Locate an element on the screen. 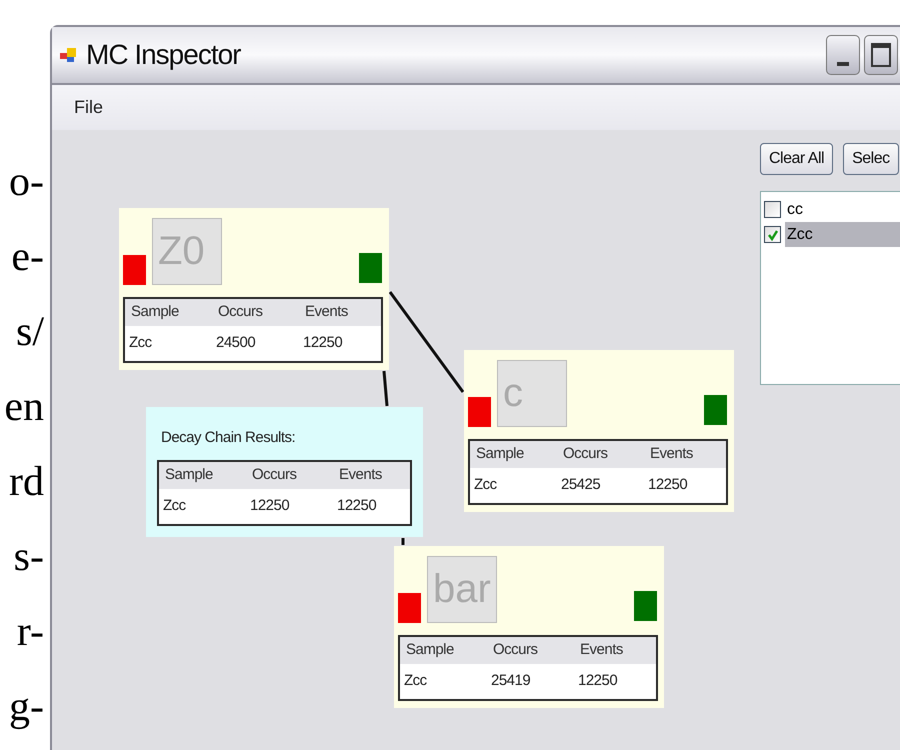 This screenshot has height=750, width=900. table-cell-text: 25419 is located at coordinates (511, 681).